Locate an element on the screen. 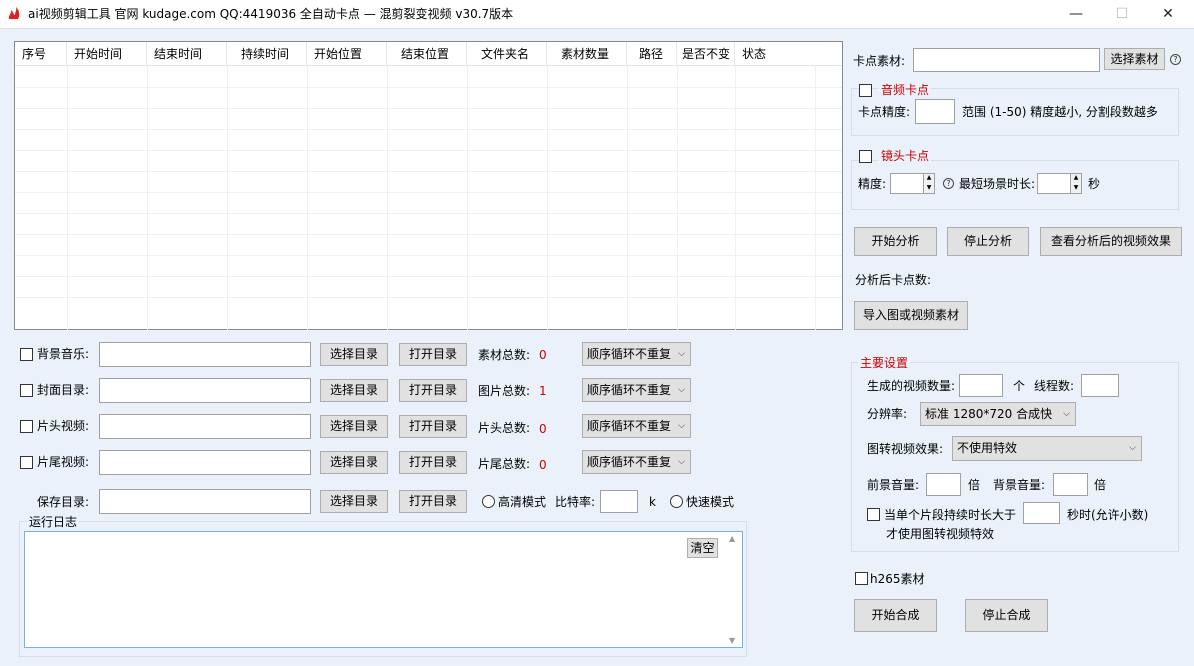 Image resolution: width=1194 pixels, height=666 pixels. min-scene-input is located at coordinates (1054, 183).